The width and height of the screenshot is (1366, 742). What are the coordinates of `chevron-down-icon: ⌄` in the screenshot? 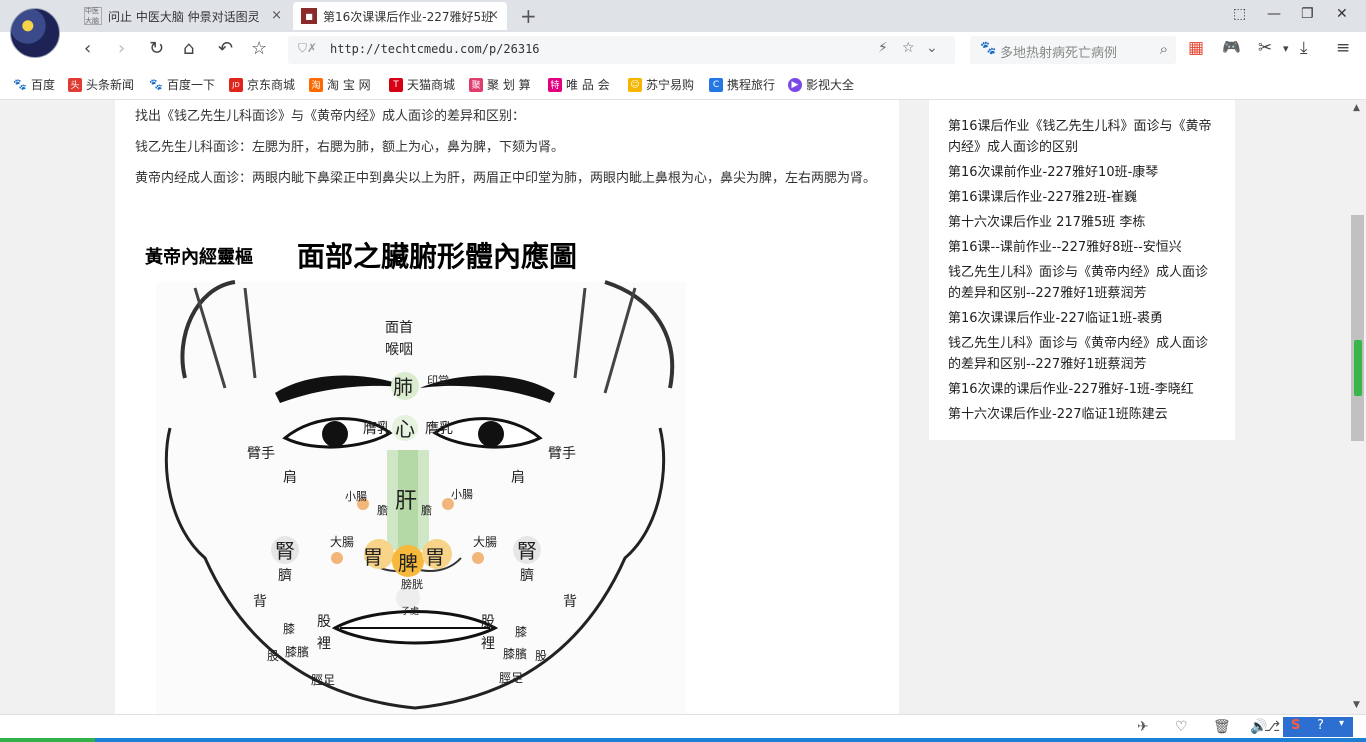 It's located at (932, 48).